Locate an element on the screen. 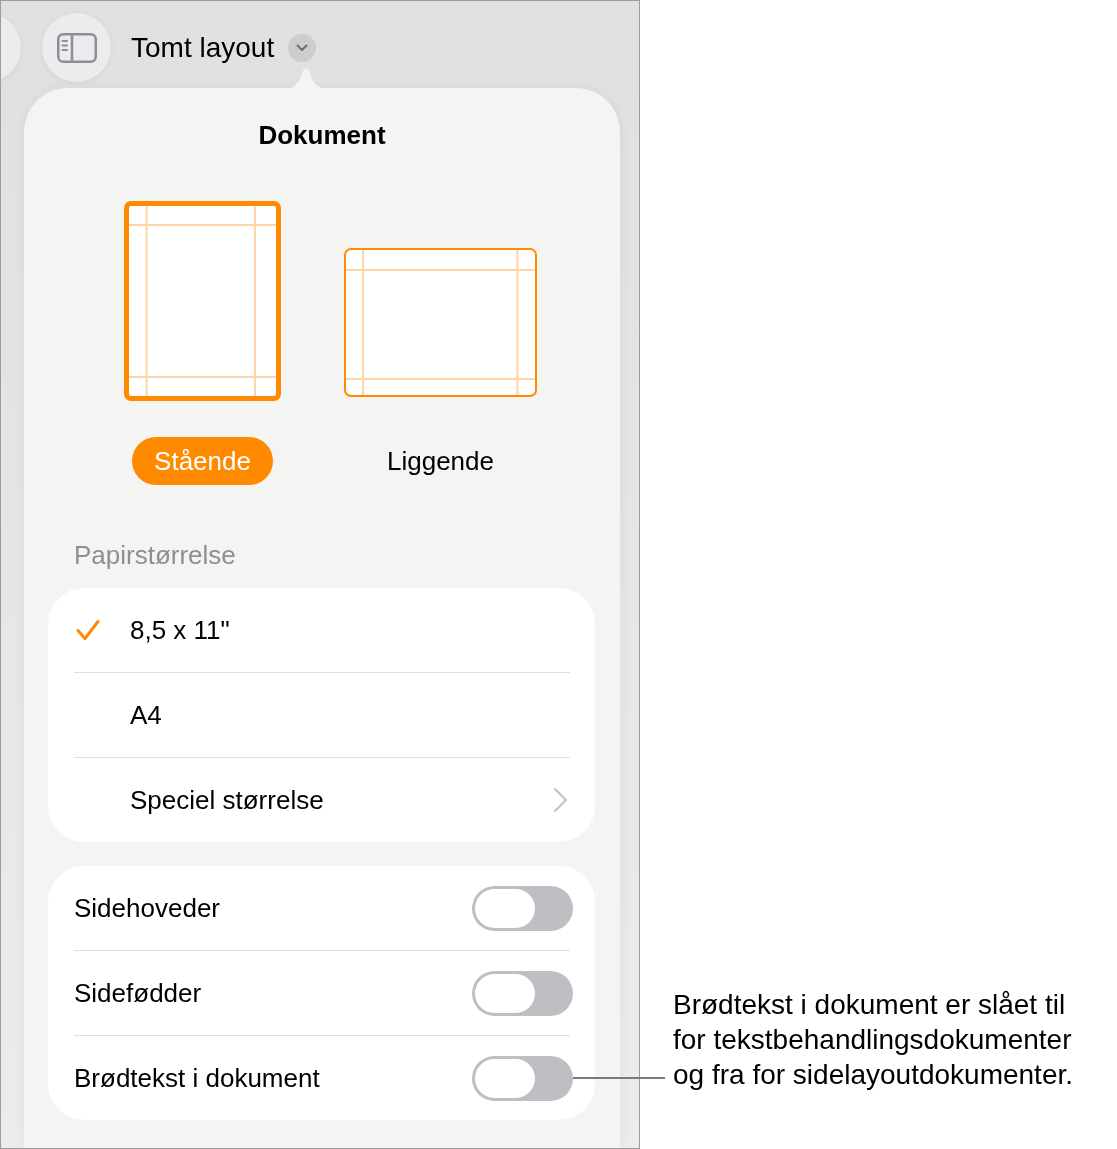 This screenshot has height=1149, width=1117. portrait-page-button is located at coordinates (202, 301).